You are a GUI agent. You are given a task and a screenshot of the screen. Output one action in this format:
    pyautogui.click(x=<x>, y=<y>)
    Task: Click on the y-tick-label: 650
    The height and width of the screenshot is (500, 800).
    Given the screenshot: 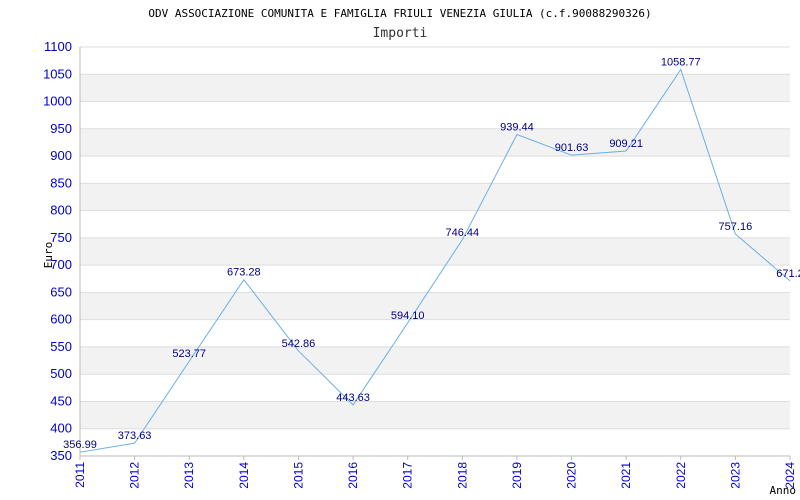 What is the action you would take?
    pyautogui.click(x=61, y=291)
    